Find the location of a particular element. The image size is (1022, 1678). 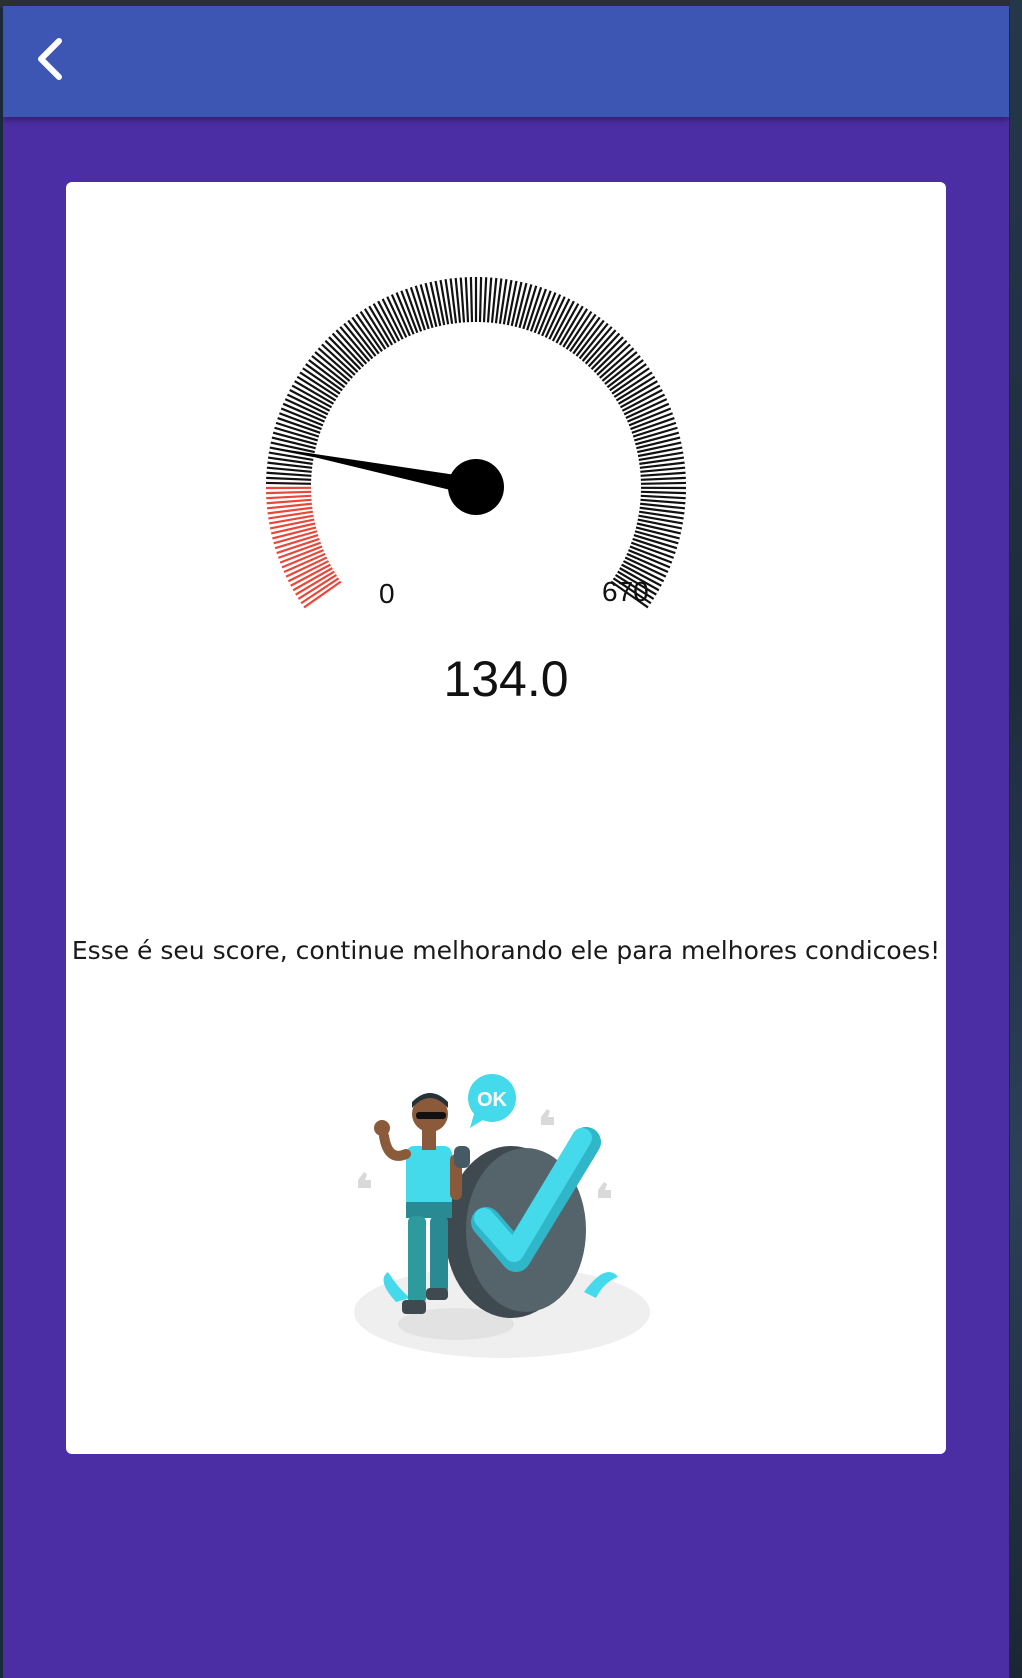

gauge-needle-hub is located at coordinates (476, 487).